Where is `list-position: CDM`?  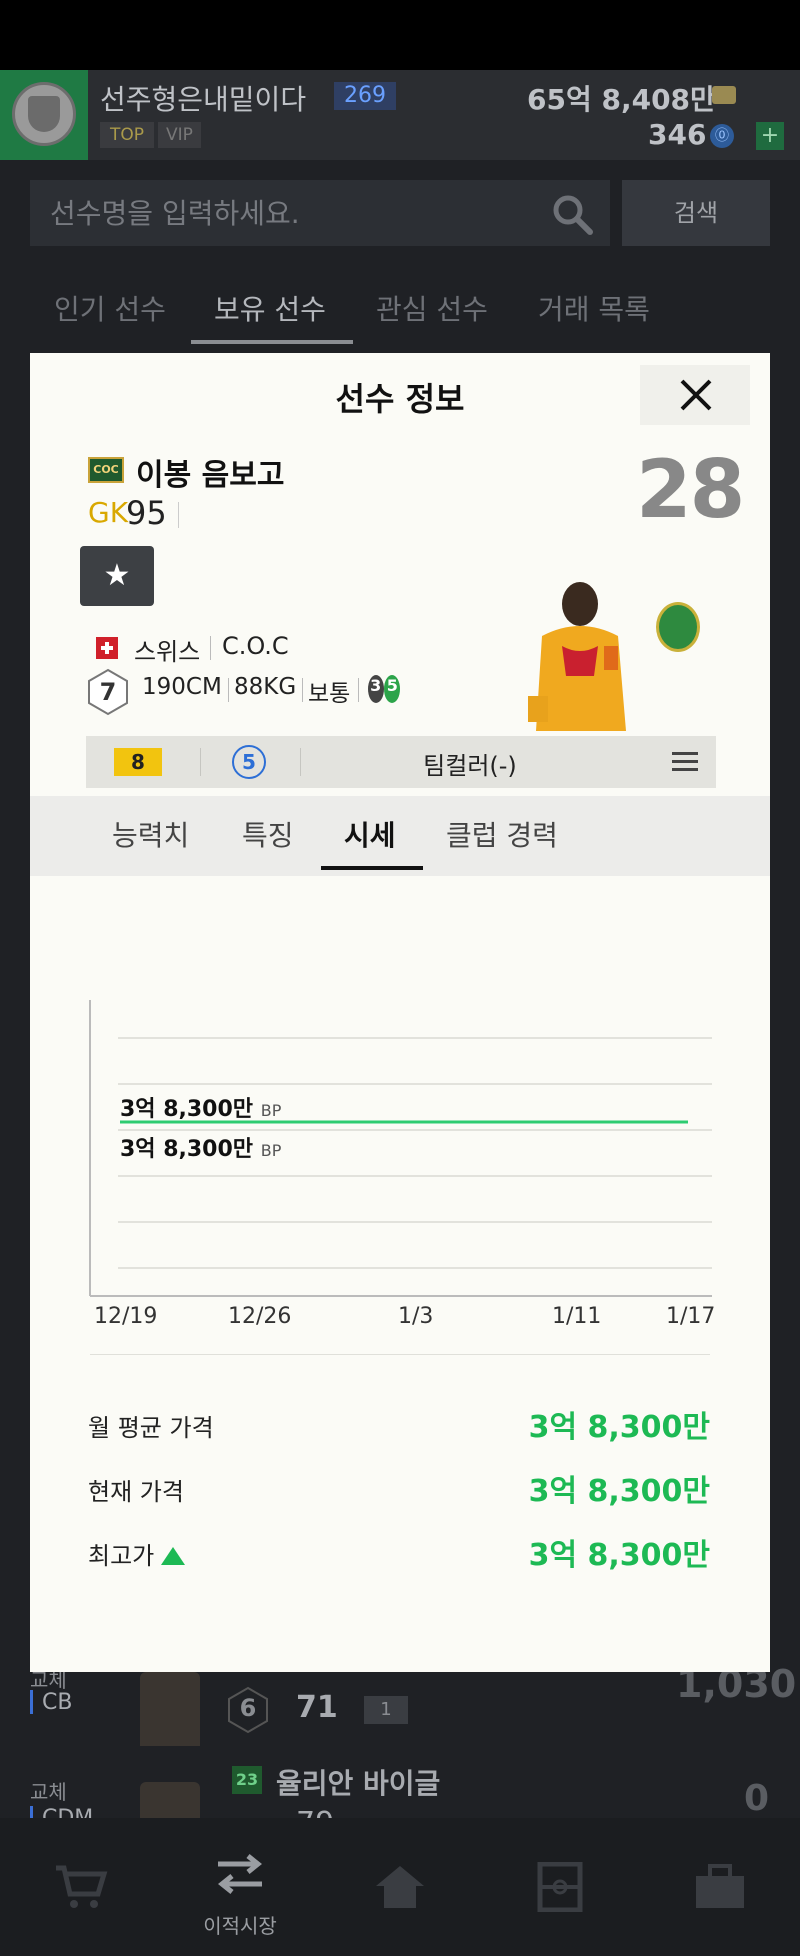
list-position: CDM is located at coordinates (67, 1812).